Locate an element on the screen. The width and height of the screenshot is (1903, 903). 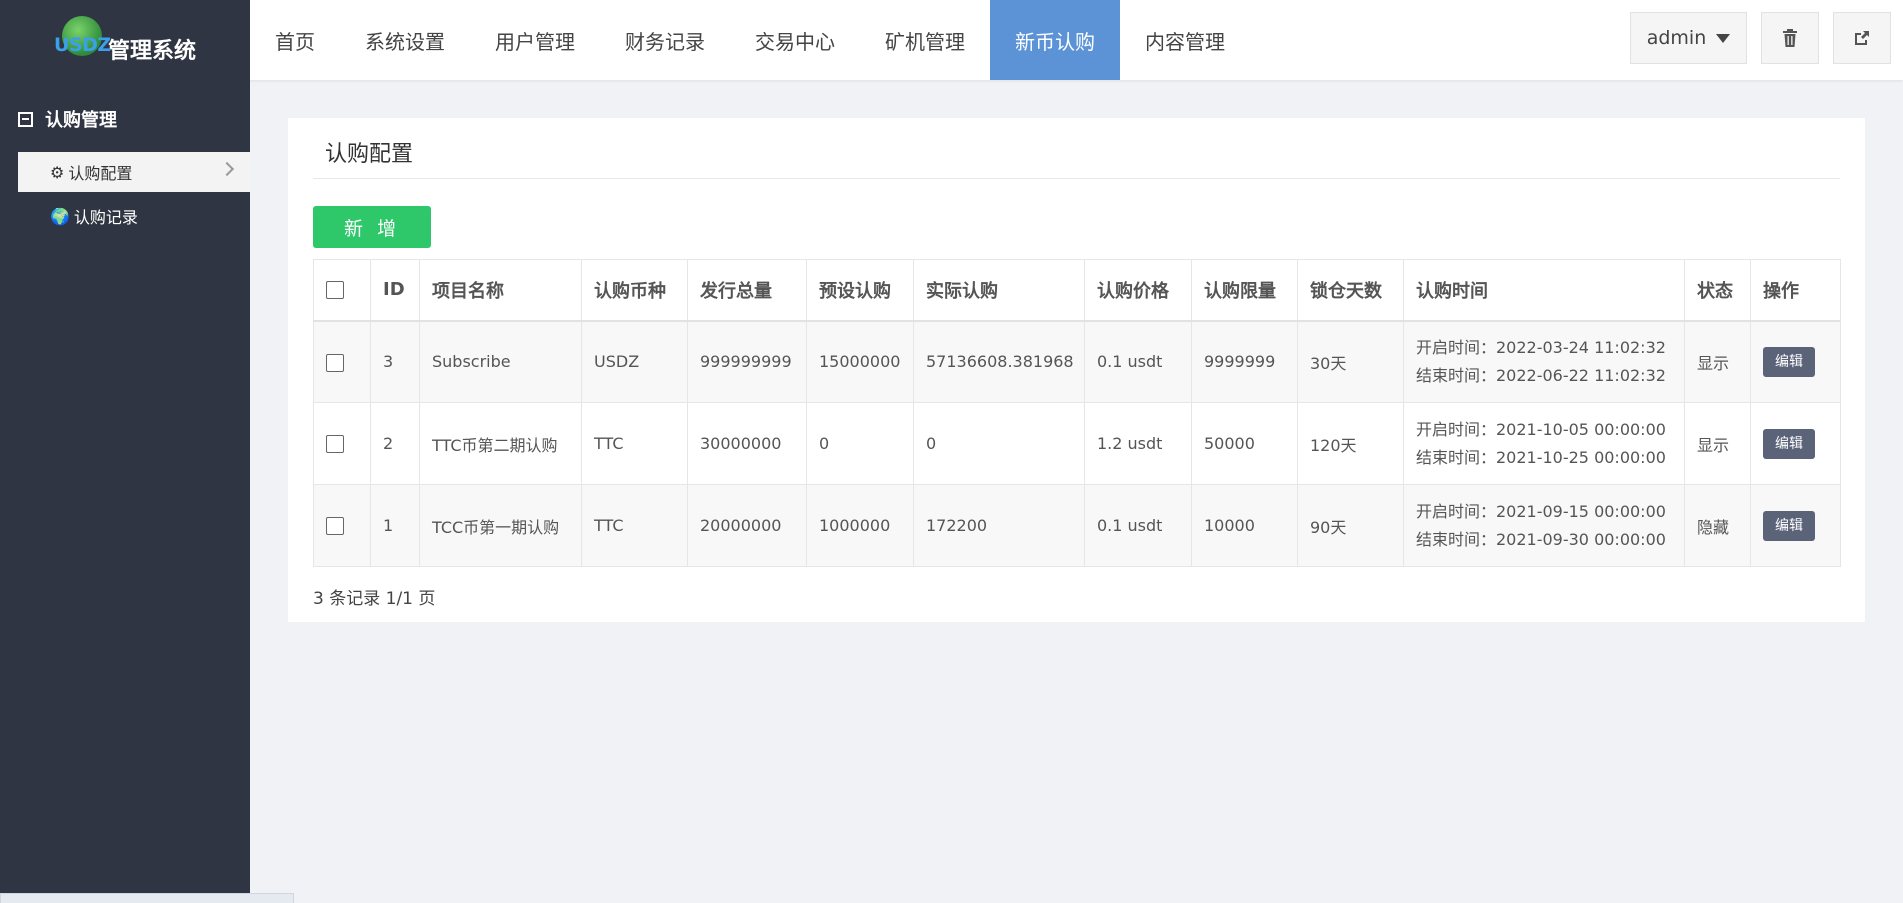
clear-cache-button is located at coordinates (1790, 38).